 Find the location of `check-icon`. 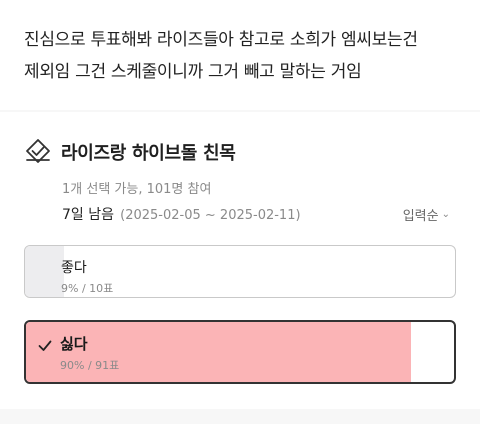

check-icon is located at coordinates (45, 344).